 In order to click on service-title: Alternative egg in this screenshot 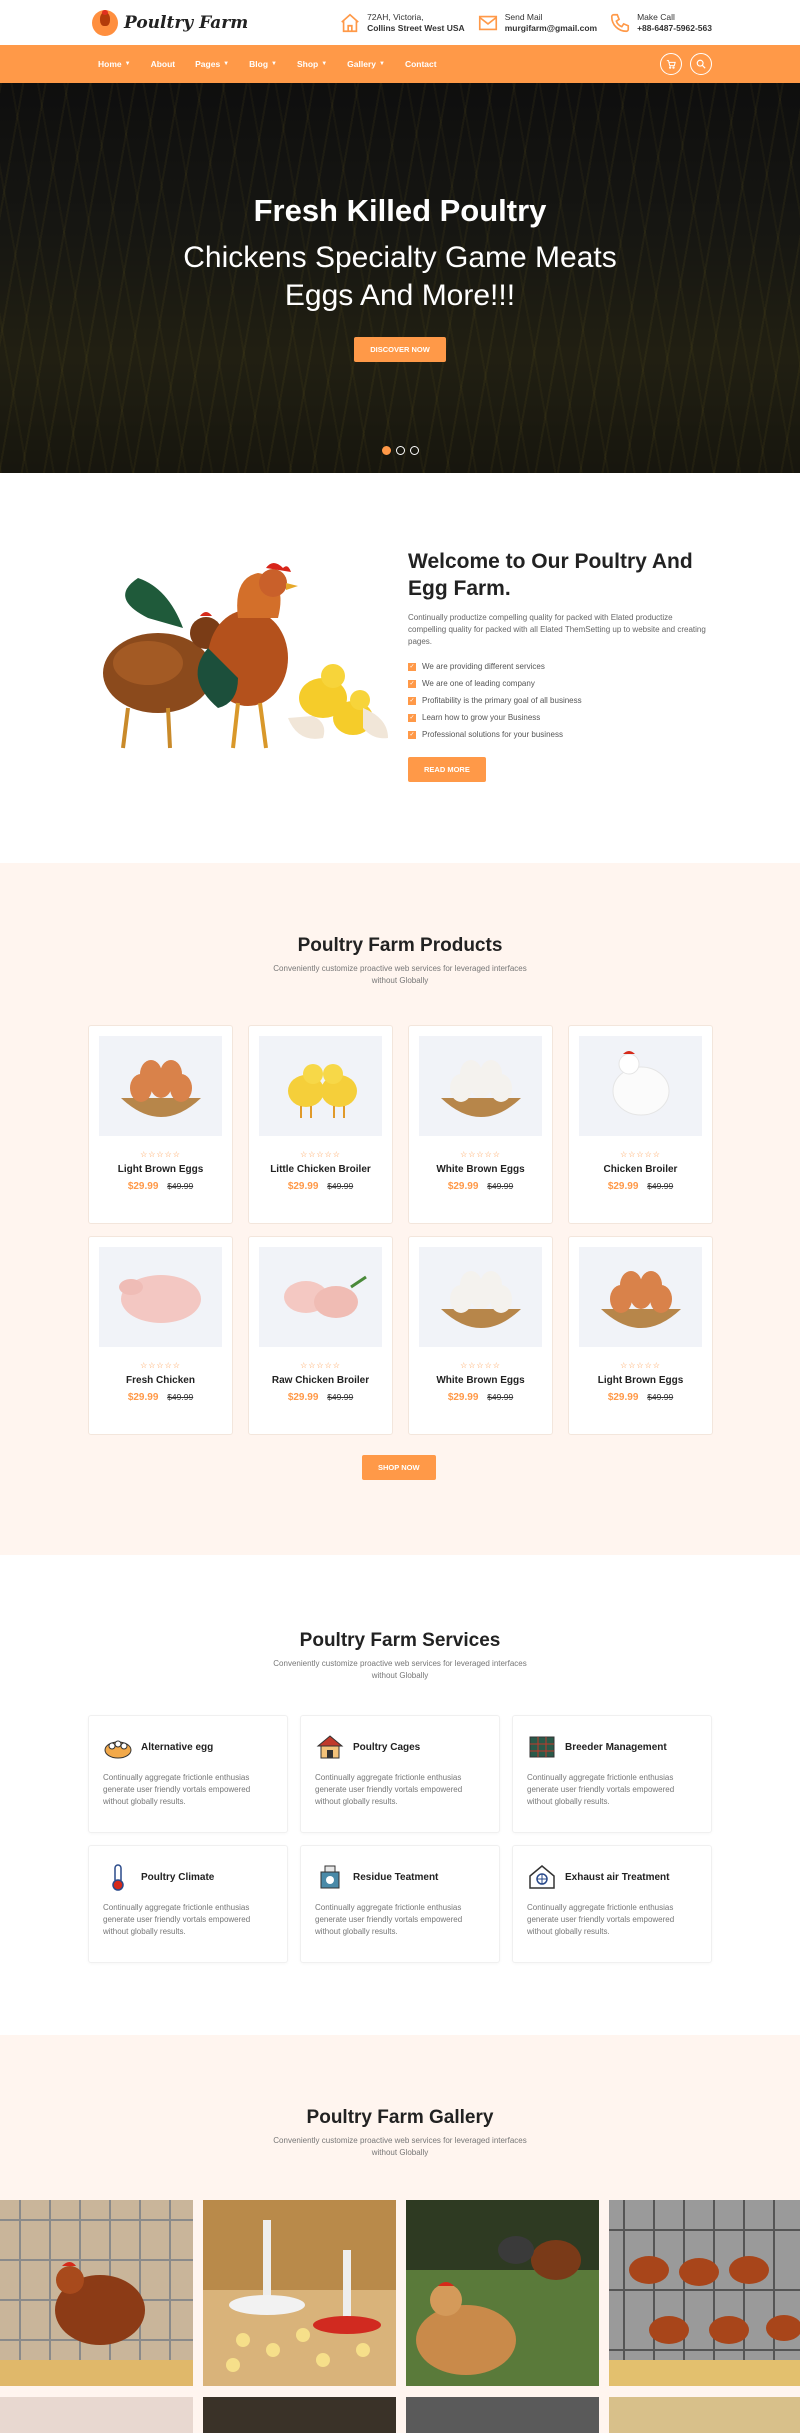, I will do `click(177, 1747)`.